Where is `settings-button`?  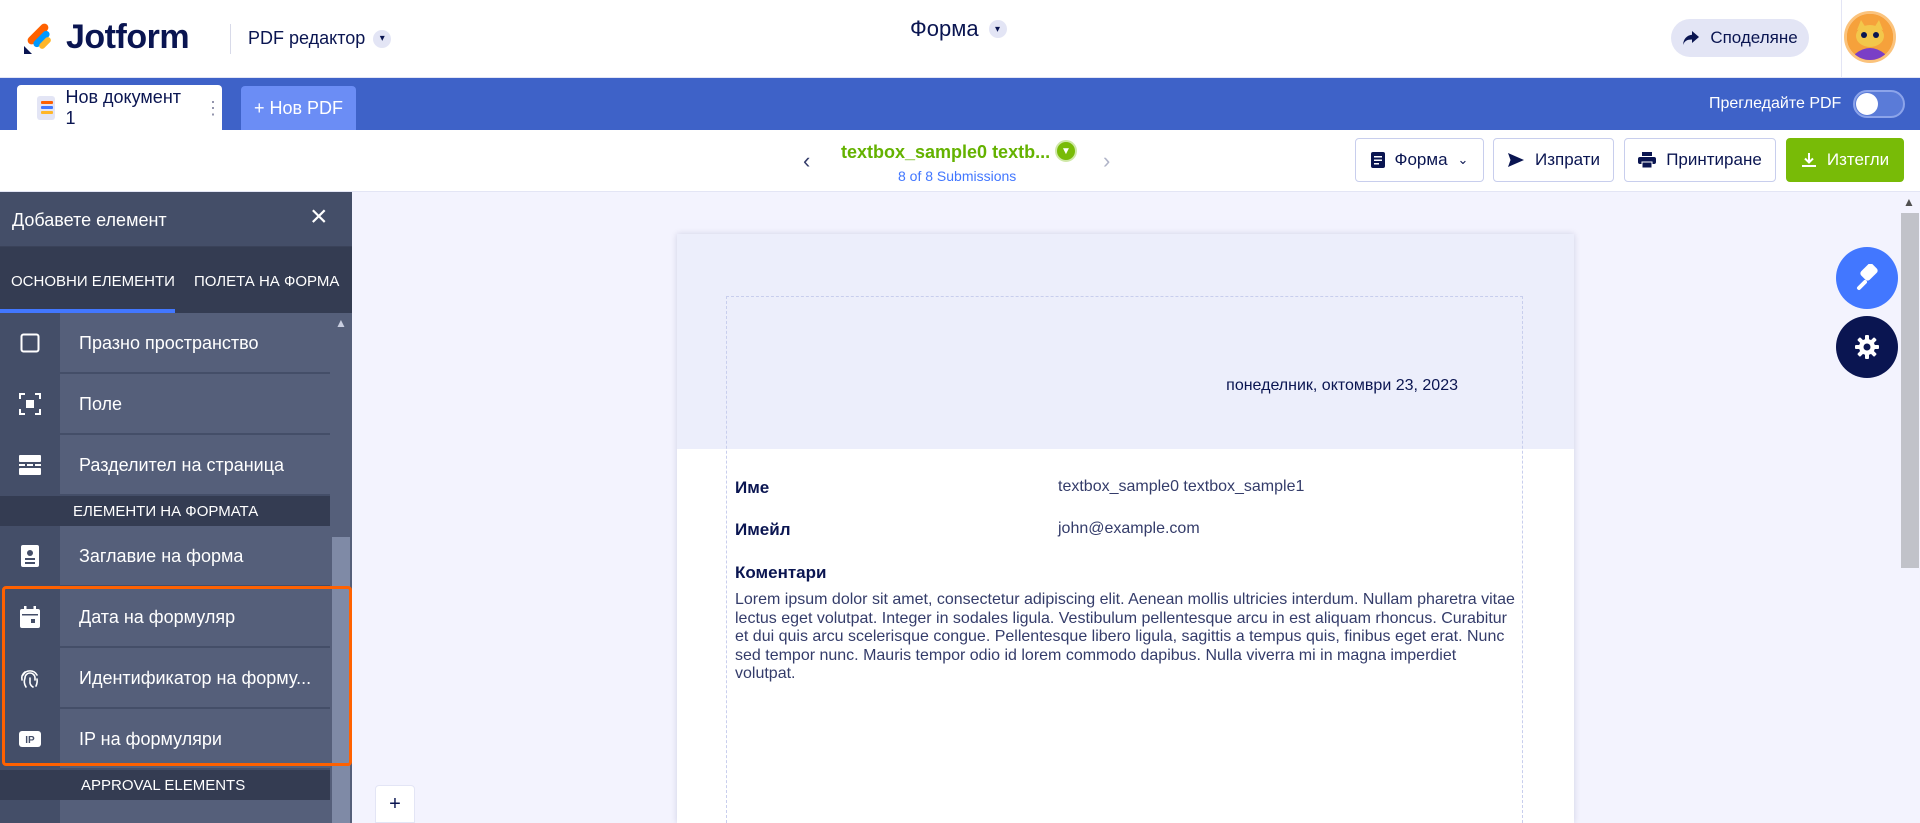 settings-button is located at coordinates (1867, 347).